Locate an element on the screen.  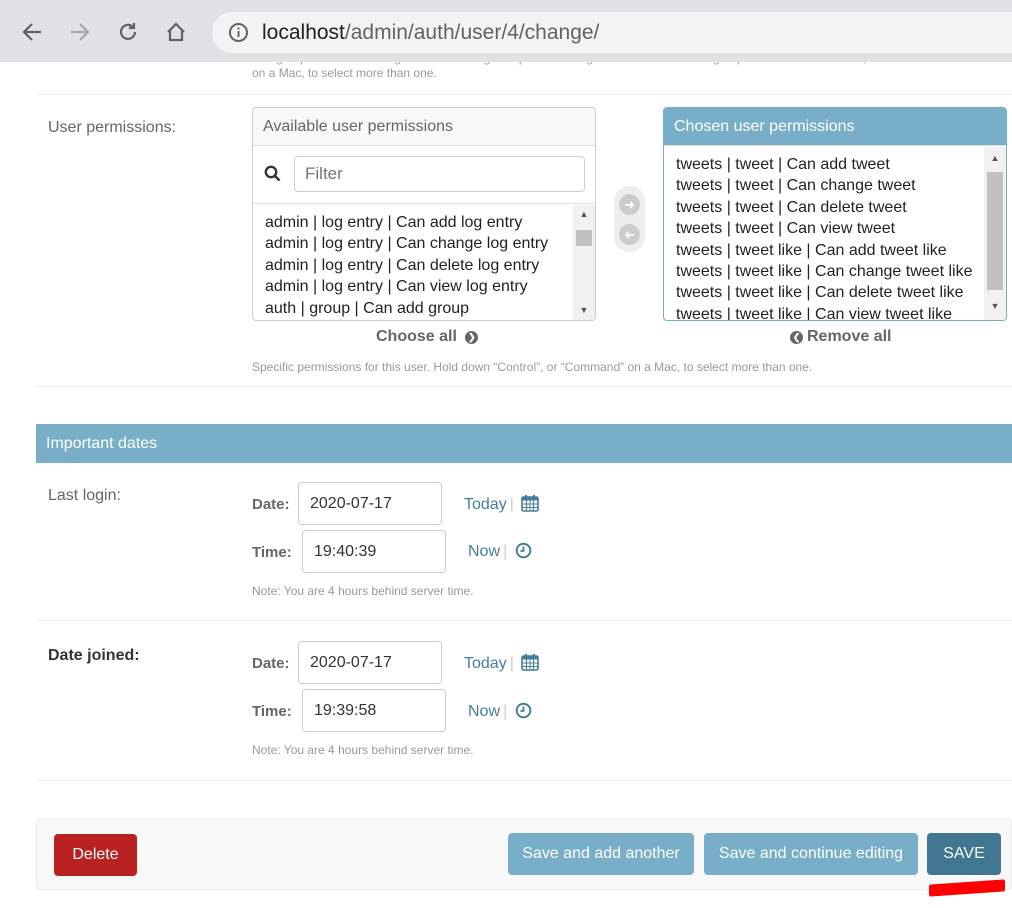
last-login-now-link: Now | is located at coordinates (500, 551).